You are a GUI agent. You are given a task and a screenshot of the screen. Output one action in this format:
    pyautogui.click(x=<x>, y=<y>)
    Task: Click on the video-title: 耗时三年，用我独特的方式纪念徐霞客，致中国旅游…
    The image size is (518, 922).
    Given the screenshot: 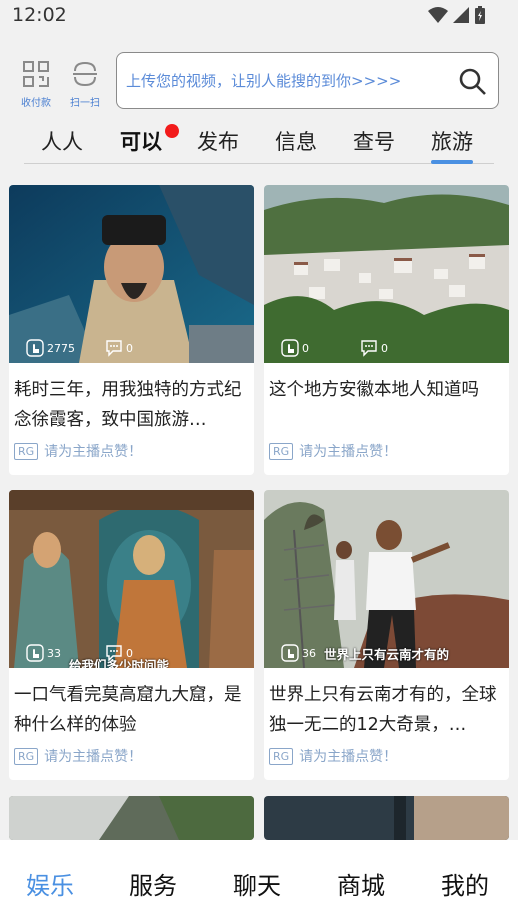 What is the action you would take?
    pyautogui.click(x=131, y=405)
    